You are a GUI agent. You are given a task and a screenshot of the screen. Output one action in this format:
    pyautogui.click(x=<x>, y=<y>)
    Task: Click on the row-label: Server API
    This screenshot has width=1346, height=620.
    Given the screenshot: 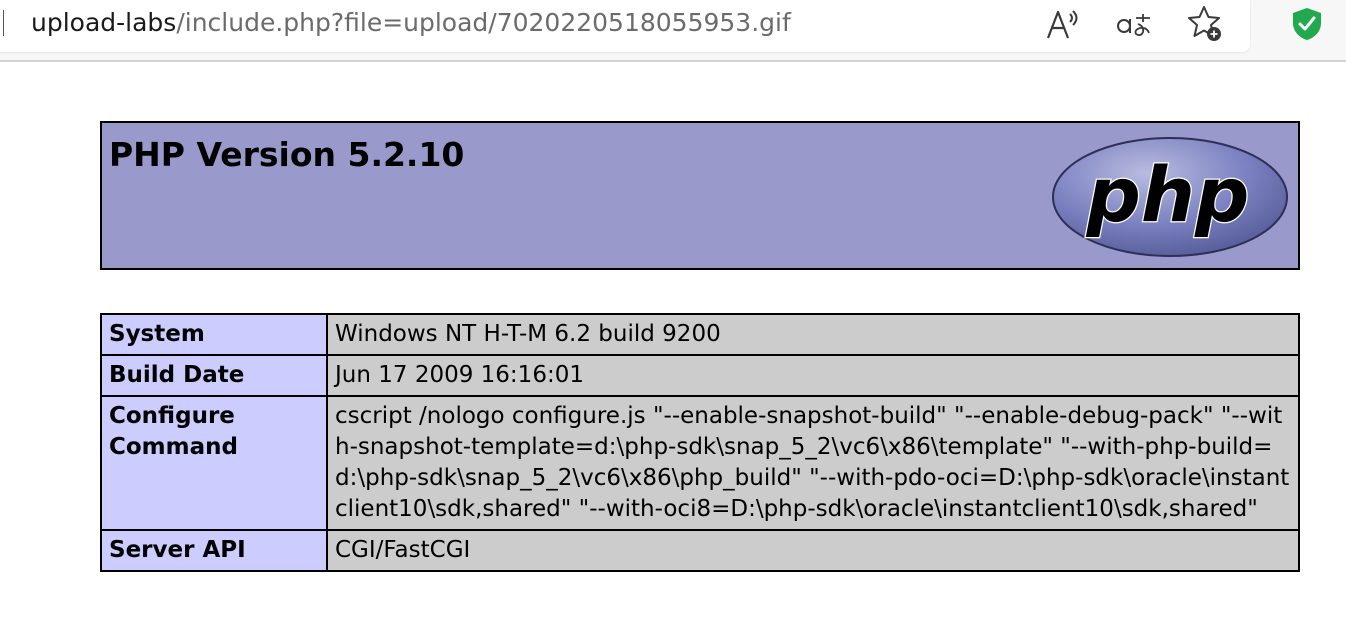 What is the action you would take?
    pyautogui.click(x=214, y=550)
    